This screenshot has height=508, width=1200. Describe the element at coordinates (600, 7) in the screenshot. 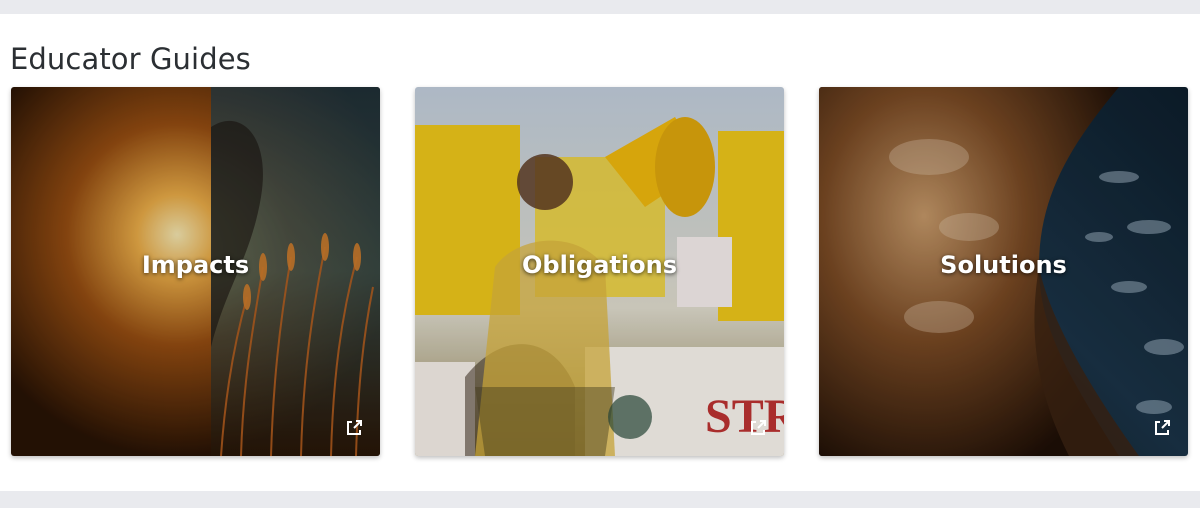

I see `page-top-band` at that location.